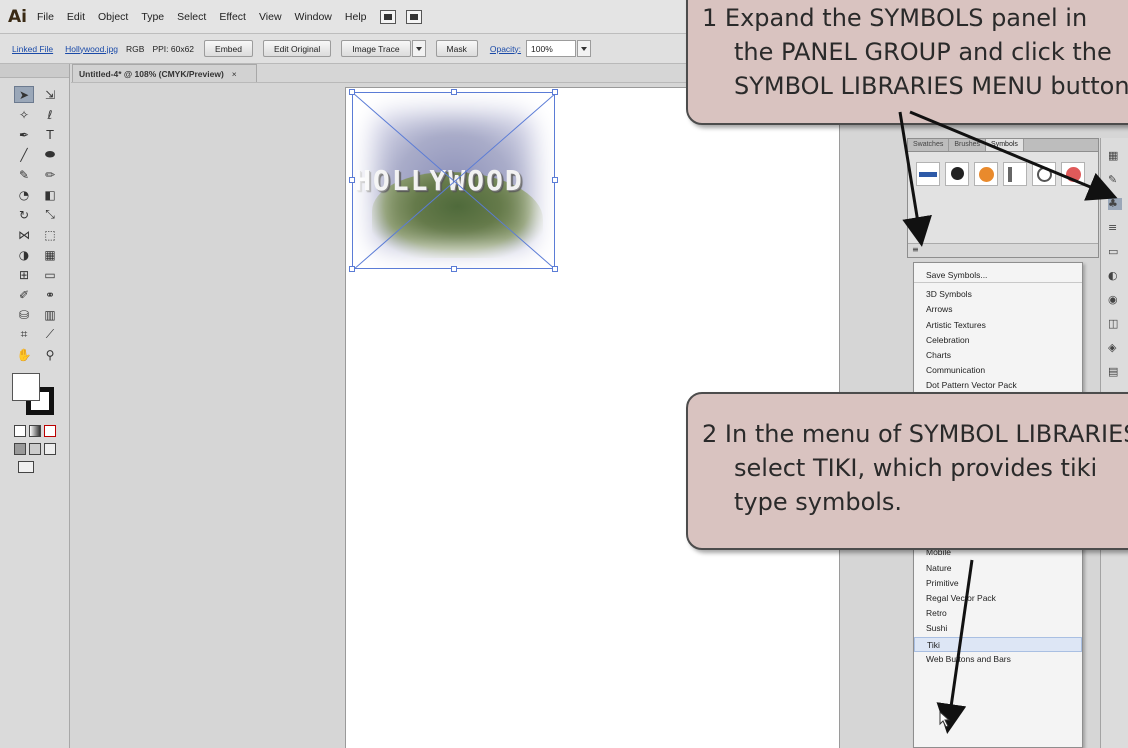 Image resolution: width=1128 pixels, height=748 pixels. I want to click on draw-normal-icon, so click(20, 449).